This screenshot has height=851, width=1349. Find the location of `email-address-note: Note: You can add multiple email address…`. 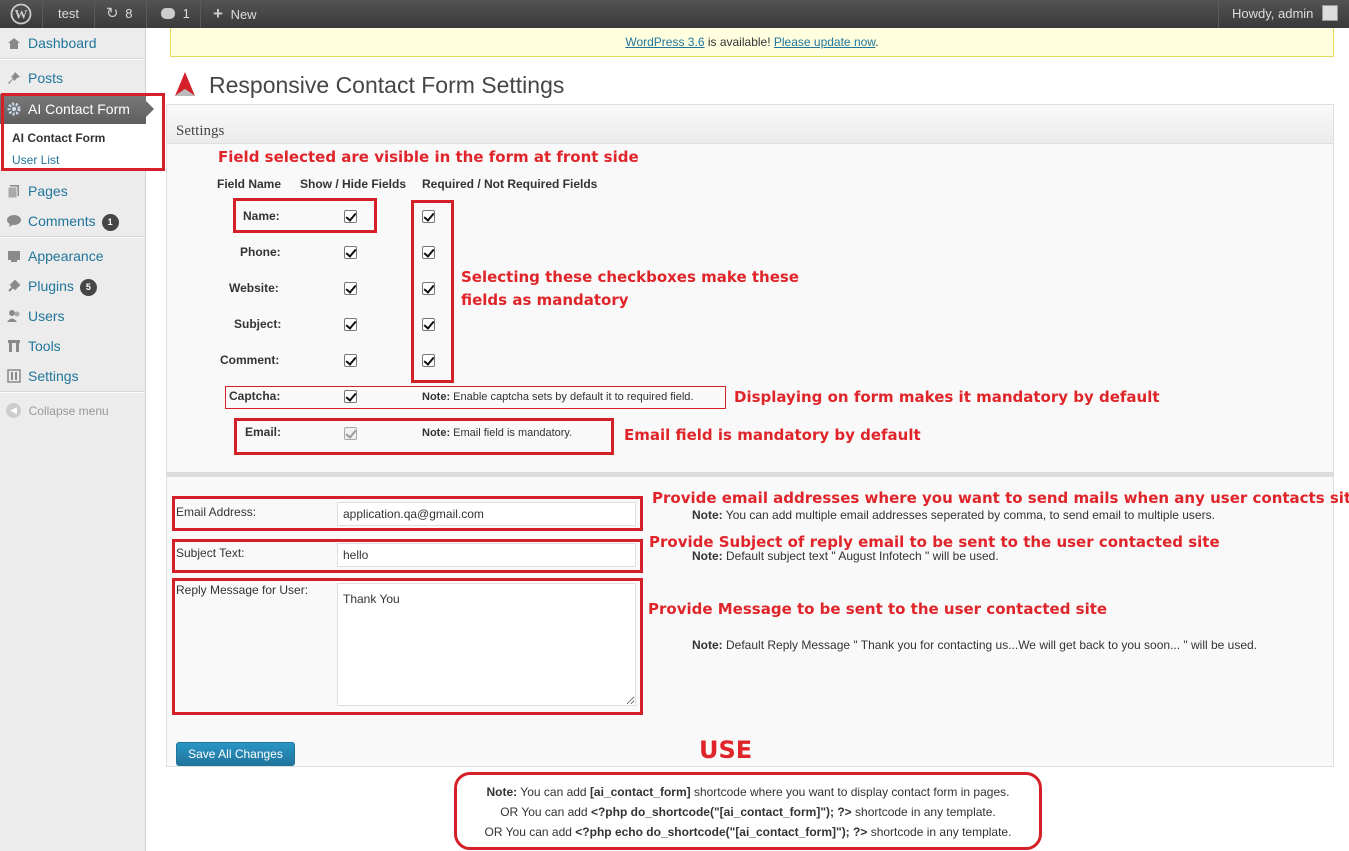

email-address-note: Note: You can add multiple email address… is located at coordinates (953, 515).